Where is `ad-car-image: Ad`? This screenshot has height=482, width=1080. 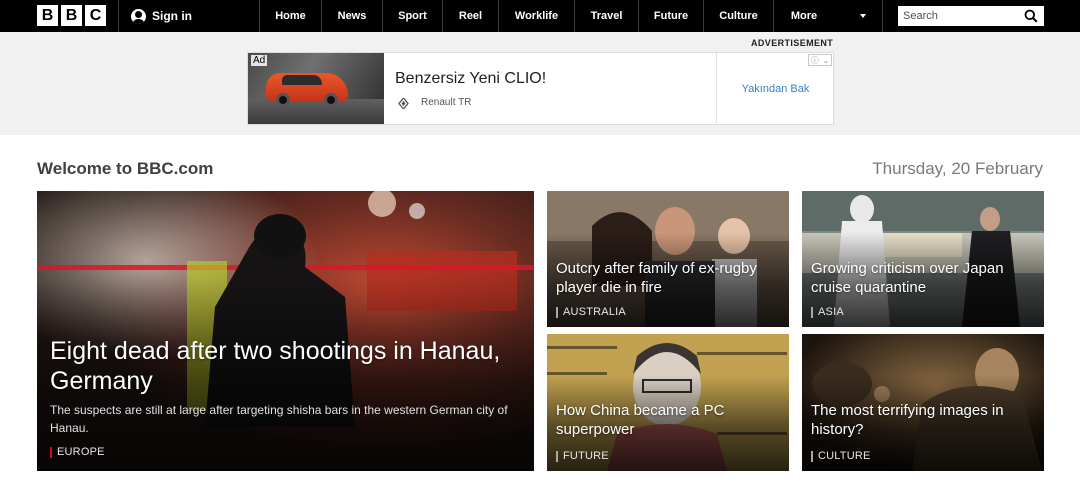
ad-car-image: Ad is located at coordinates (316, 88).